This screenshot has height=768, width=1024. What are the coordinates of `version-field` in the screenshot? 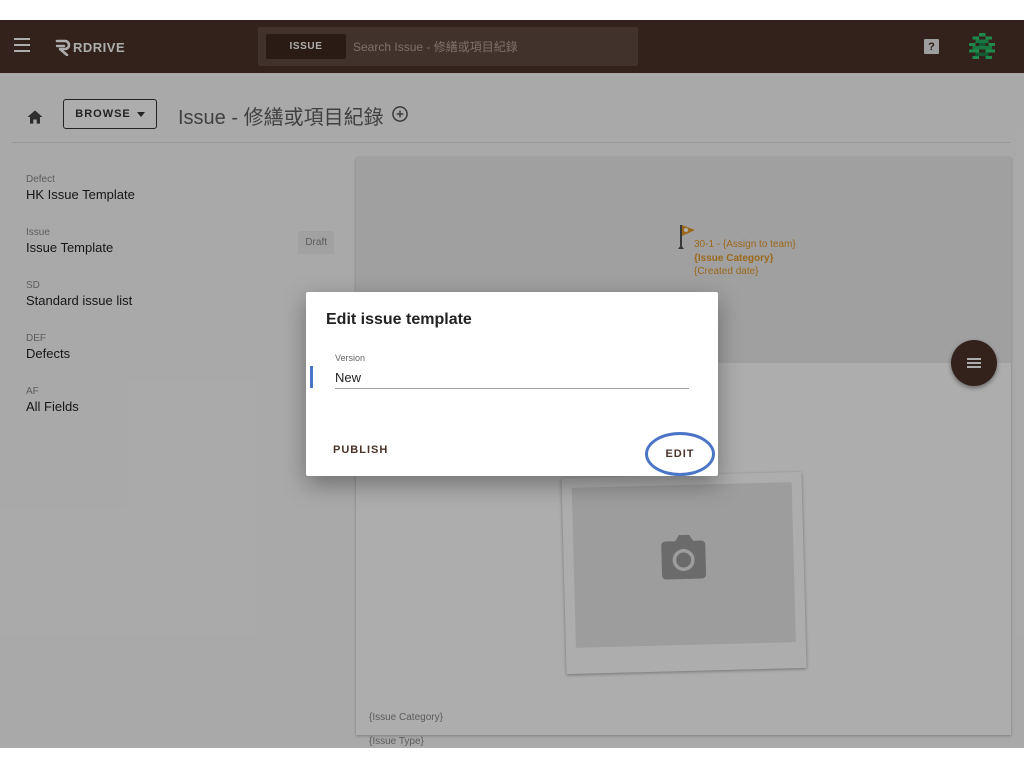 It's located at (512, 377).